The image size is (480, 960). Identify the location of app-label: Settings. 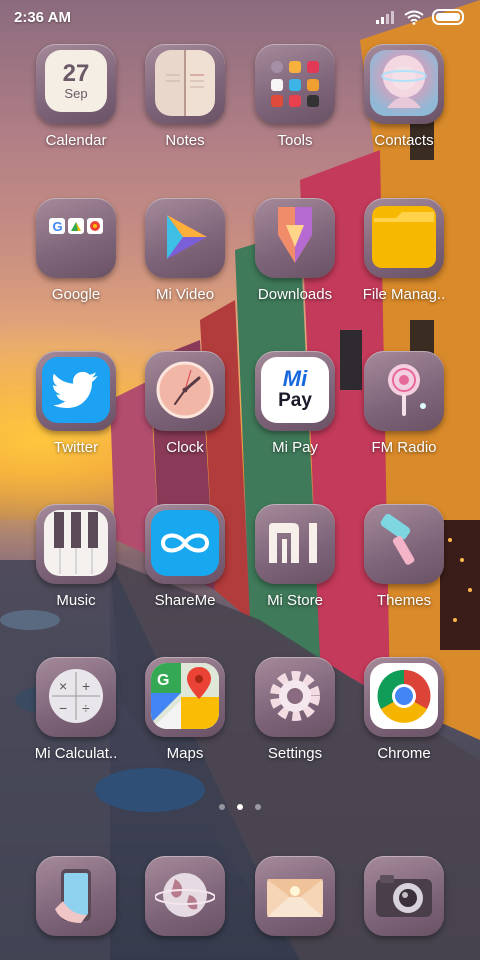
(295, 753).